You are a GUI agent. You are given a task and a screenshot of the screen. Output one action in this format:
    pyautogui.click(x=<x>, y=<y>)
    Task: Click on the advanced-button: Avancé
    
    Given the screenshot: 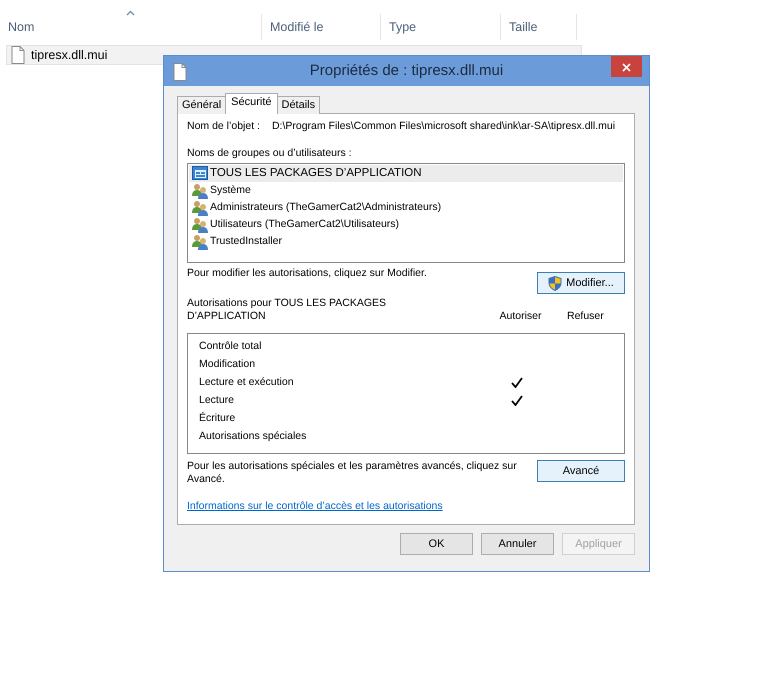 What is the action you would take?
    pyautogui.click(x=581, y=471)
    